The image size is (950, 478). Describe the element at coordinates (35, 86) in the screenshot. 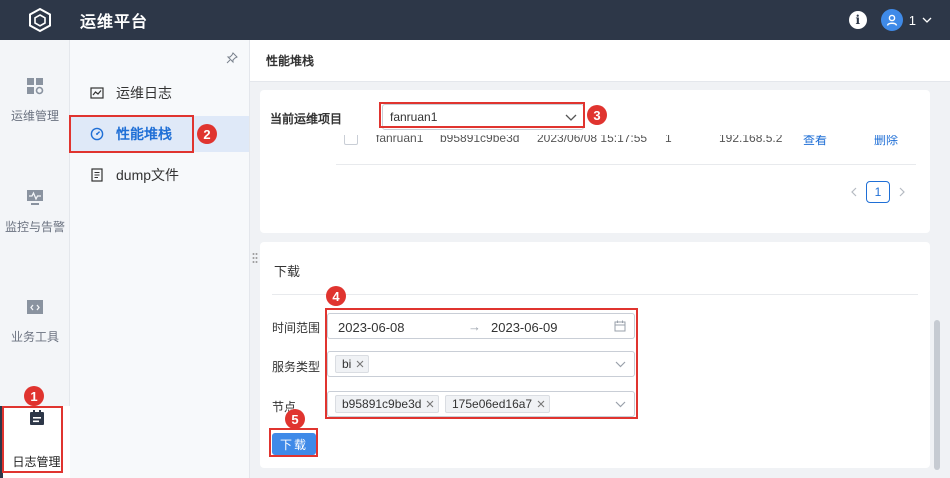

I see `grid-icon` at that location.